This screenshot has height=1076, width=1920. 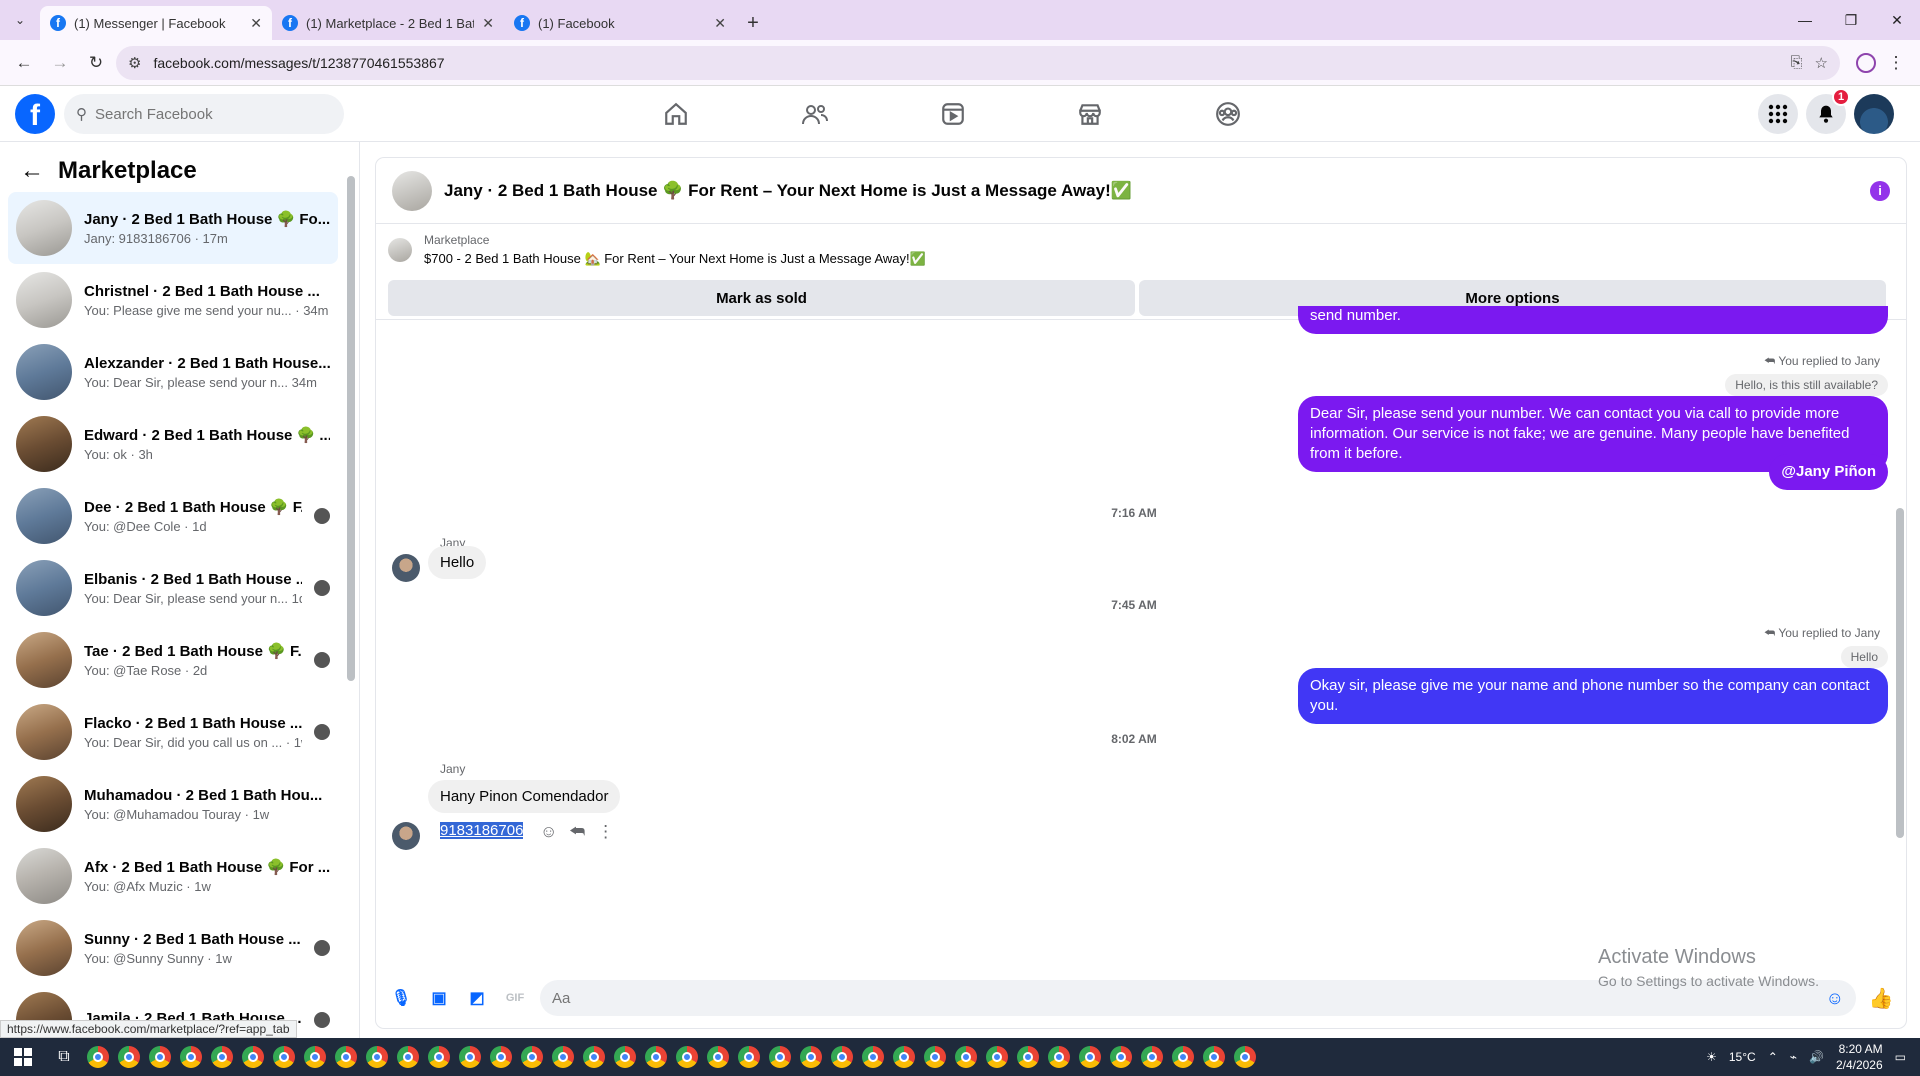 I want to click on restore-icon: ❐, so click(x=1851, y=20).